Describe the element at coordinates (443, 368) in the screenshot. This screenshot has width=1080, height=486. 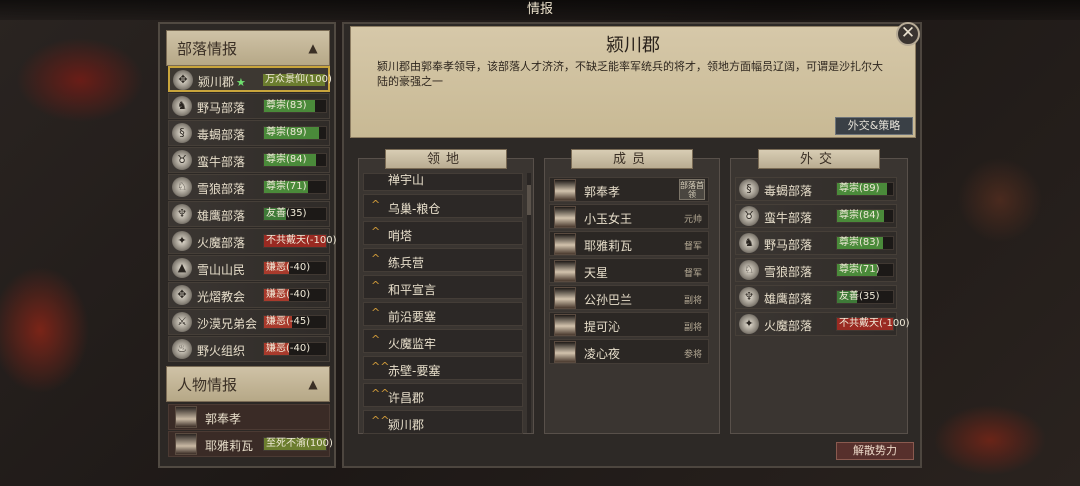
I see `territory-item: ^^ 赤壁-要塞` at that location.